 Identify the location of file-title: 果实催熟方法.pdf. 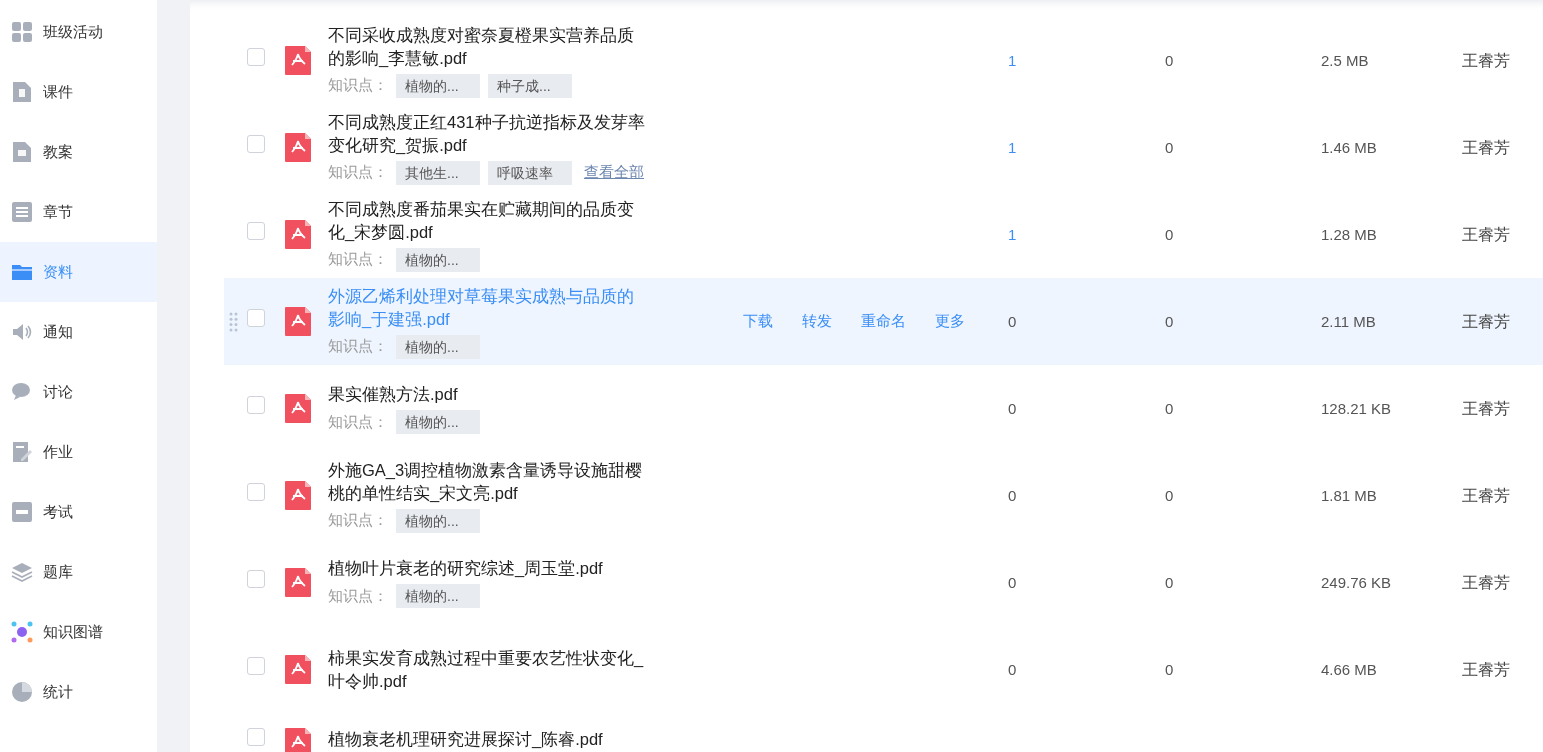
(489, 394).